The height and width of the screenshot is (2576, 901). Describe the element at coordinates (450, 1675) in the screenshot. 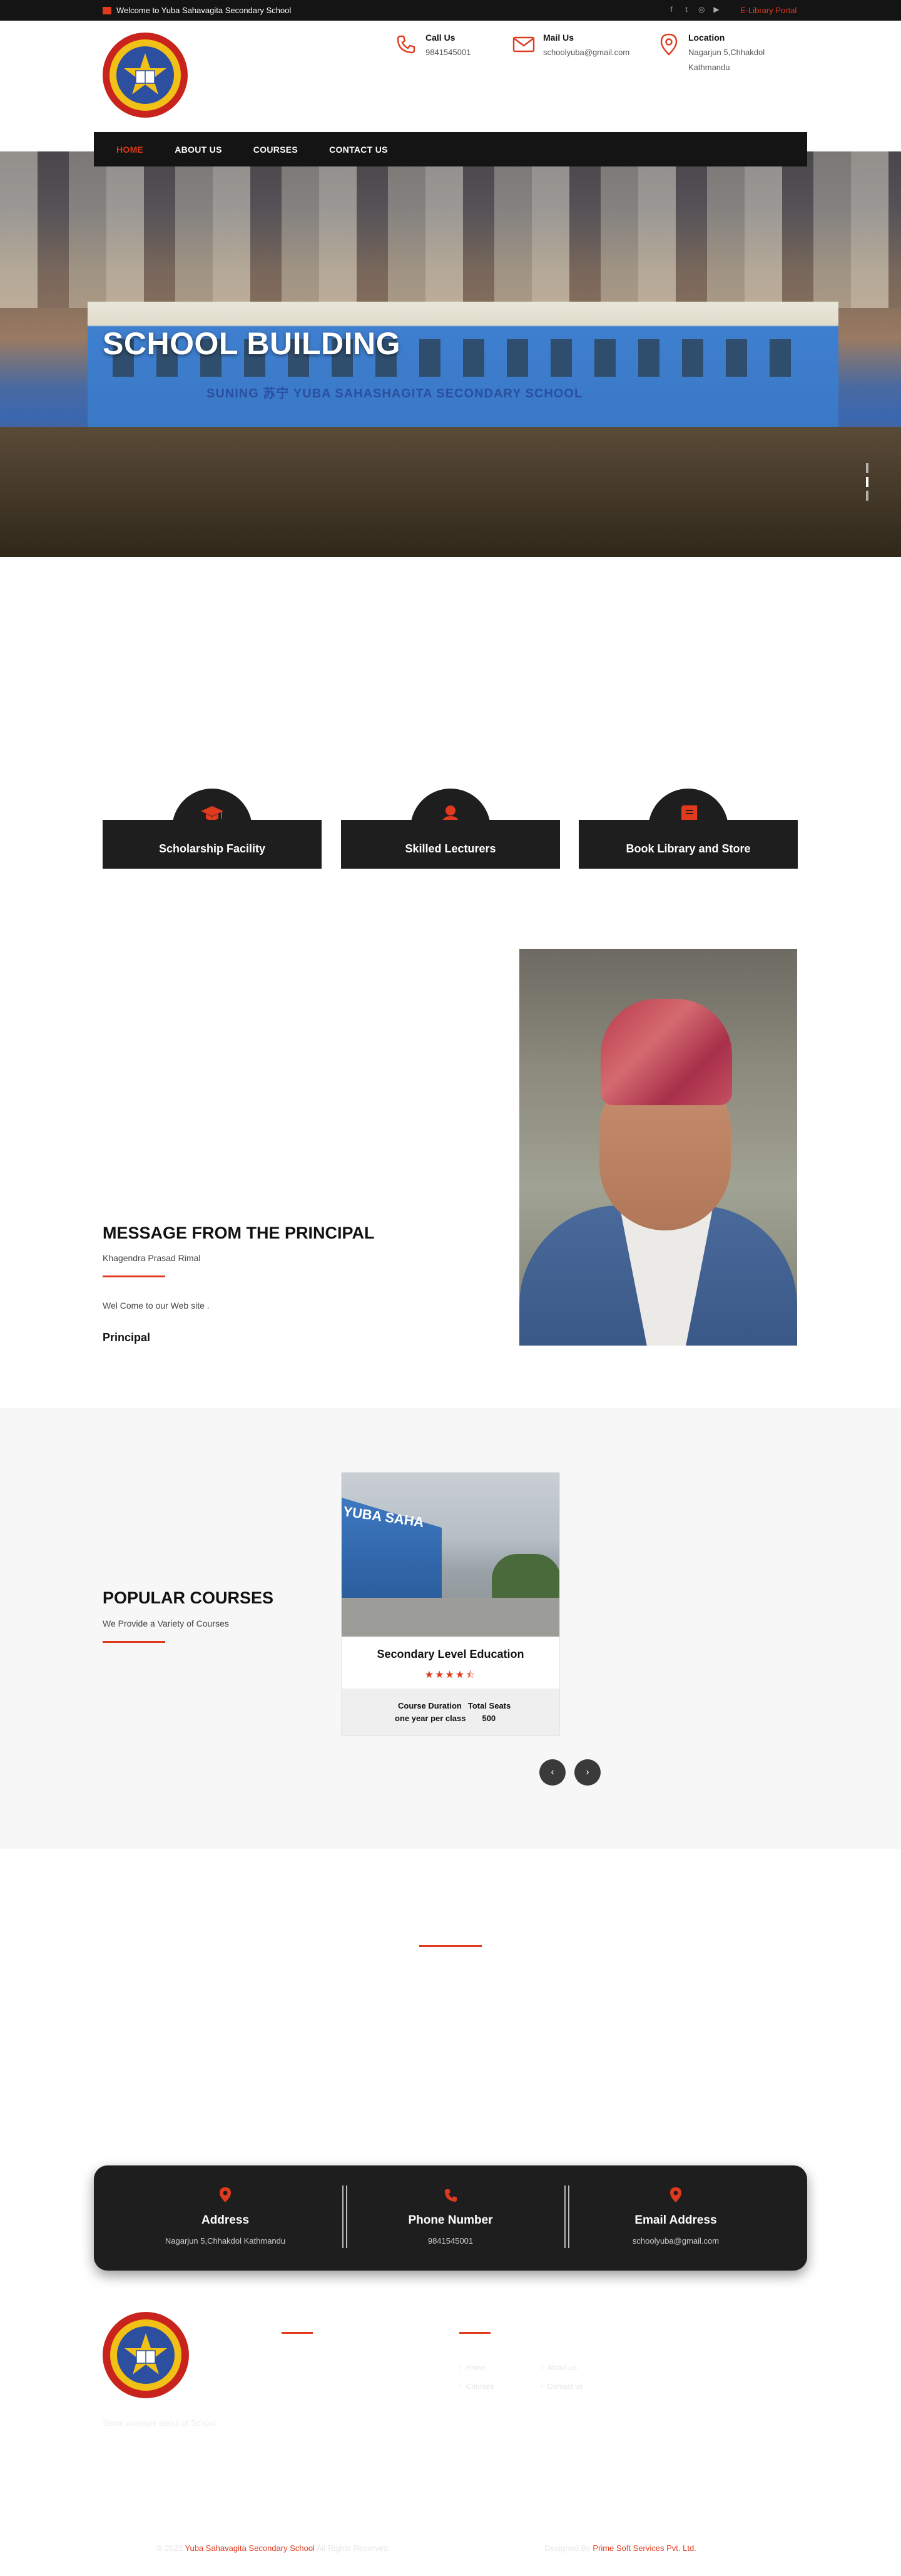

I see `star-rating: ★★★★⯪` at that location.